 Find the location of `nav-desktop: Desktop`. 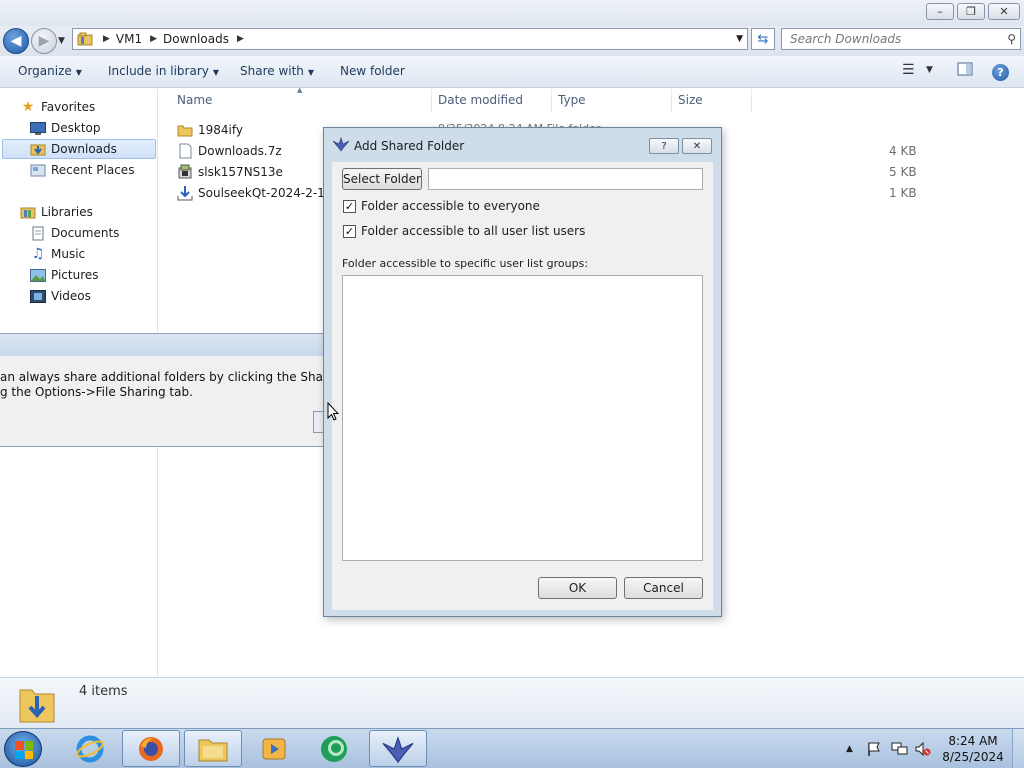

nav-desktop: Desktop is located at coordinates (65, 128).